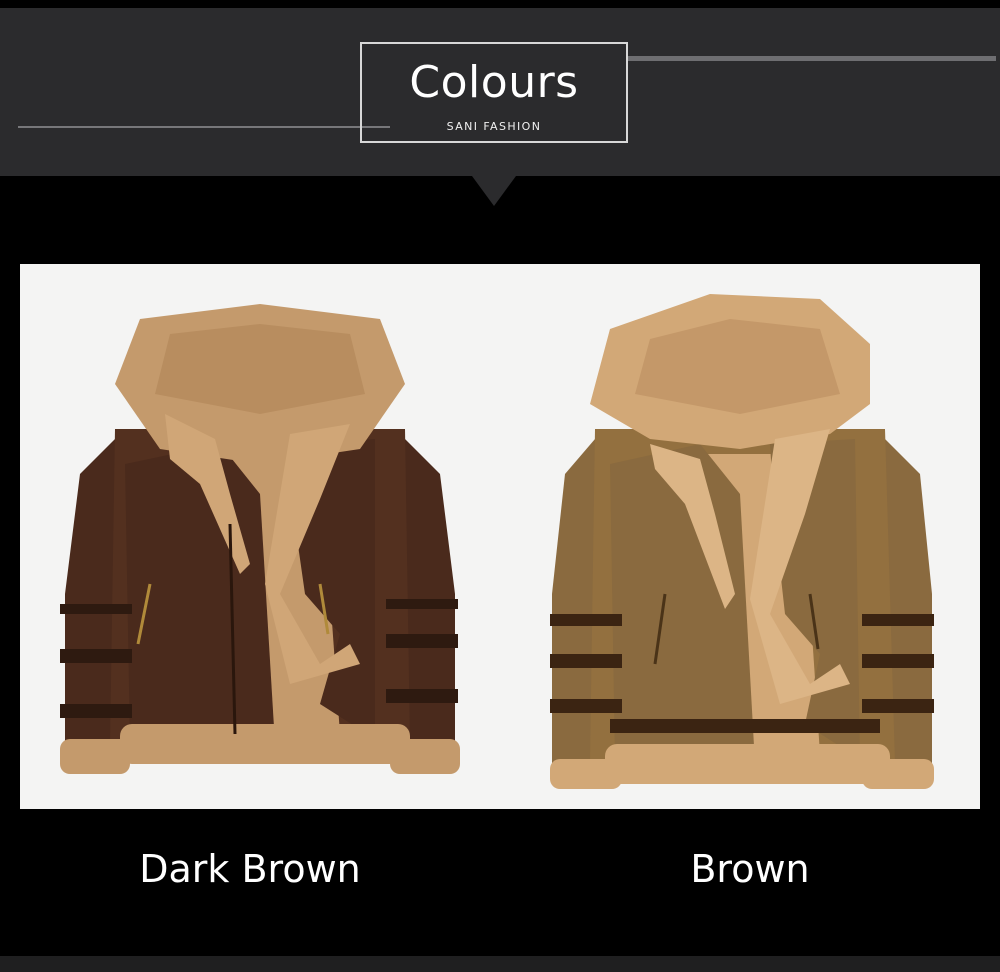 This screenshot has width=1000, height=972. Describe the element at coordinates (250, 869) in the screenshot. I see `colour-label-dark-brown: Dark Brown` at that location.